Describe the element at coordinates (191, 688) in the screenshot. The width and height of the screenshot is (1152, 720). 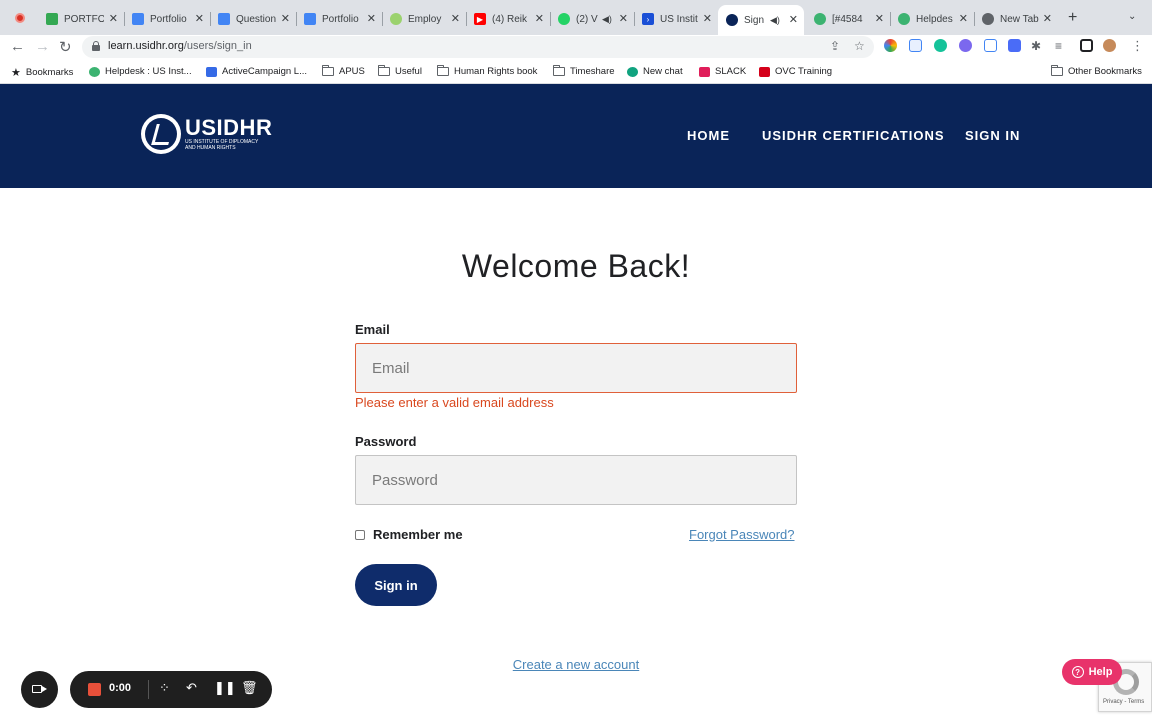
I see `undo-icon: ↶` at that location.